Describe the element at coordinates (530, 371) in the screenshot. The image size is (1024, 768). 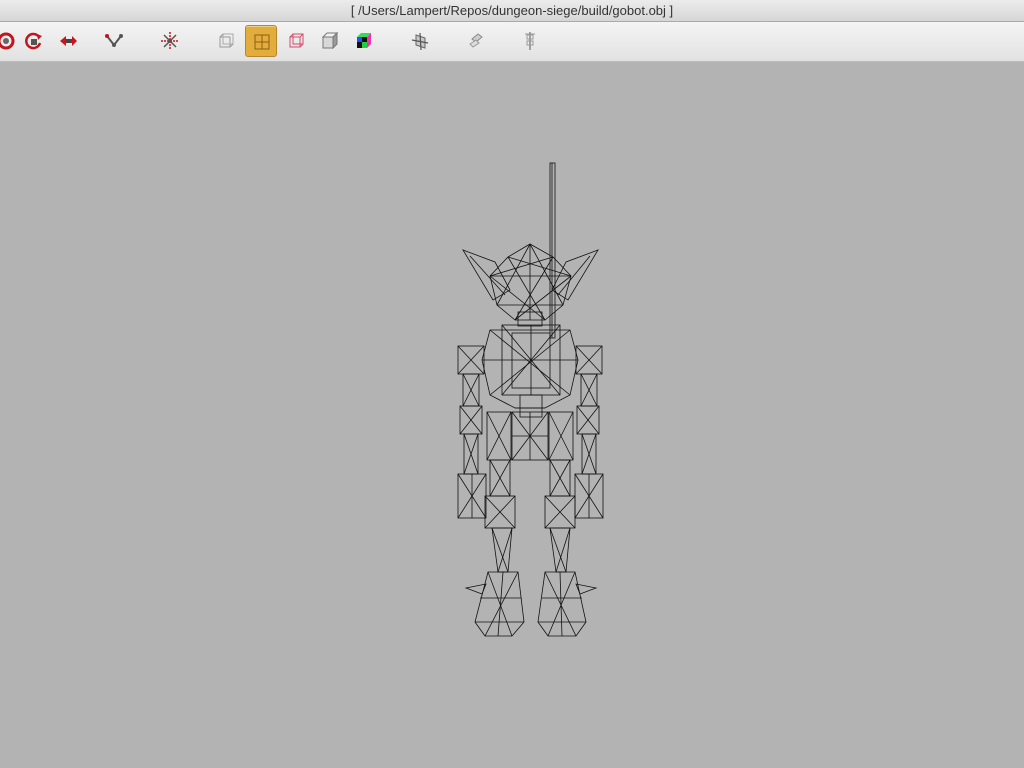
I see `model-torso` at that location.